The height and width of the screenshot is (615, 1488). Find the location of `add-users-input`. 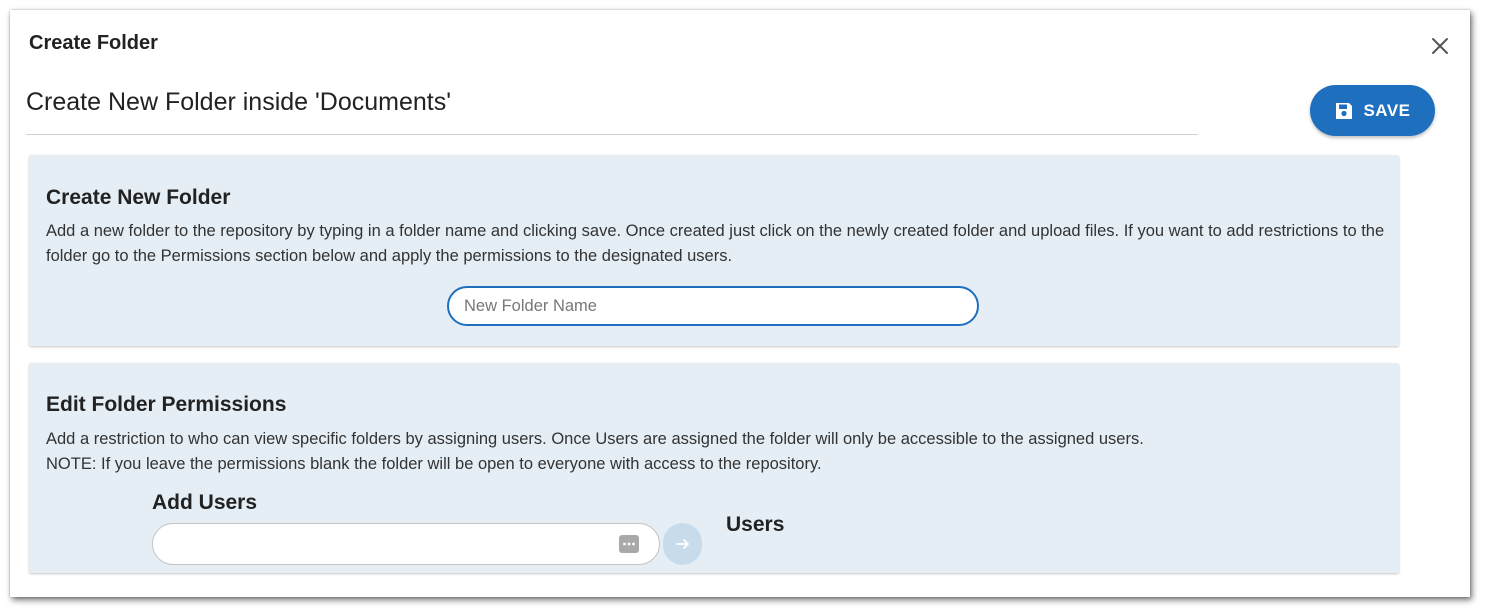

add-users-input is located at coordinates (389, 545).